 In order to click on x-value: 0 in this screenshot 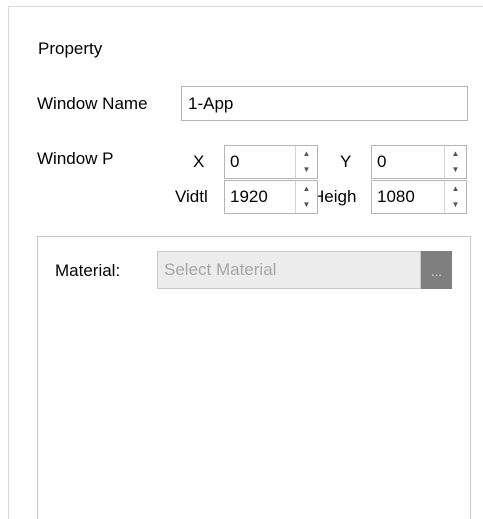, I will do `click(235, 161)`.